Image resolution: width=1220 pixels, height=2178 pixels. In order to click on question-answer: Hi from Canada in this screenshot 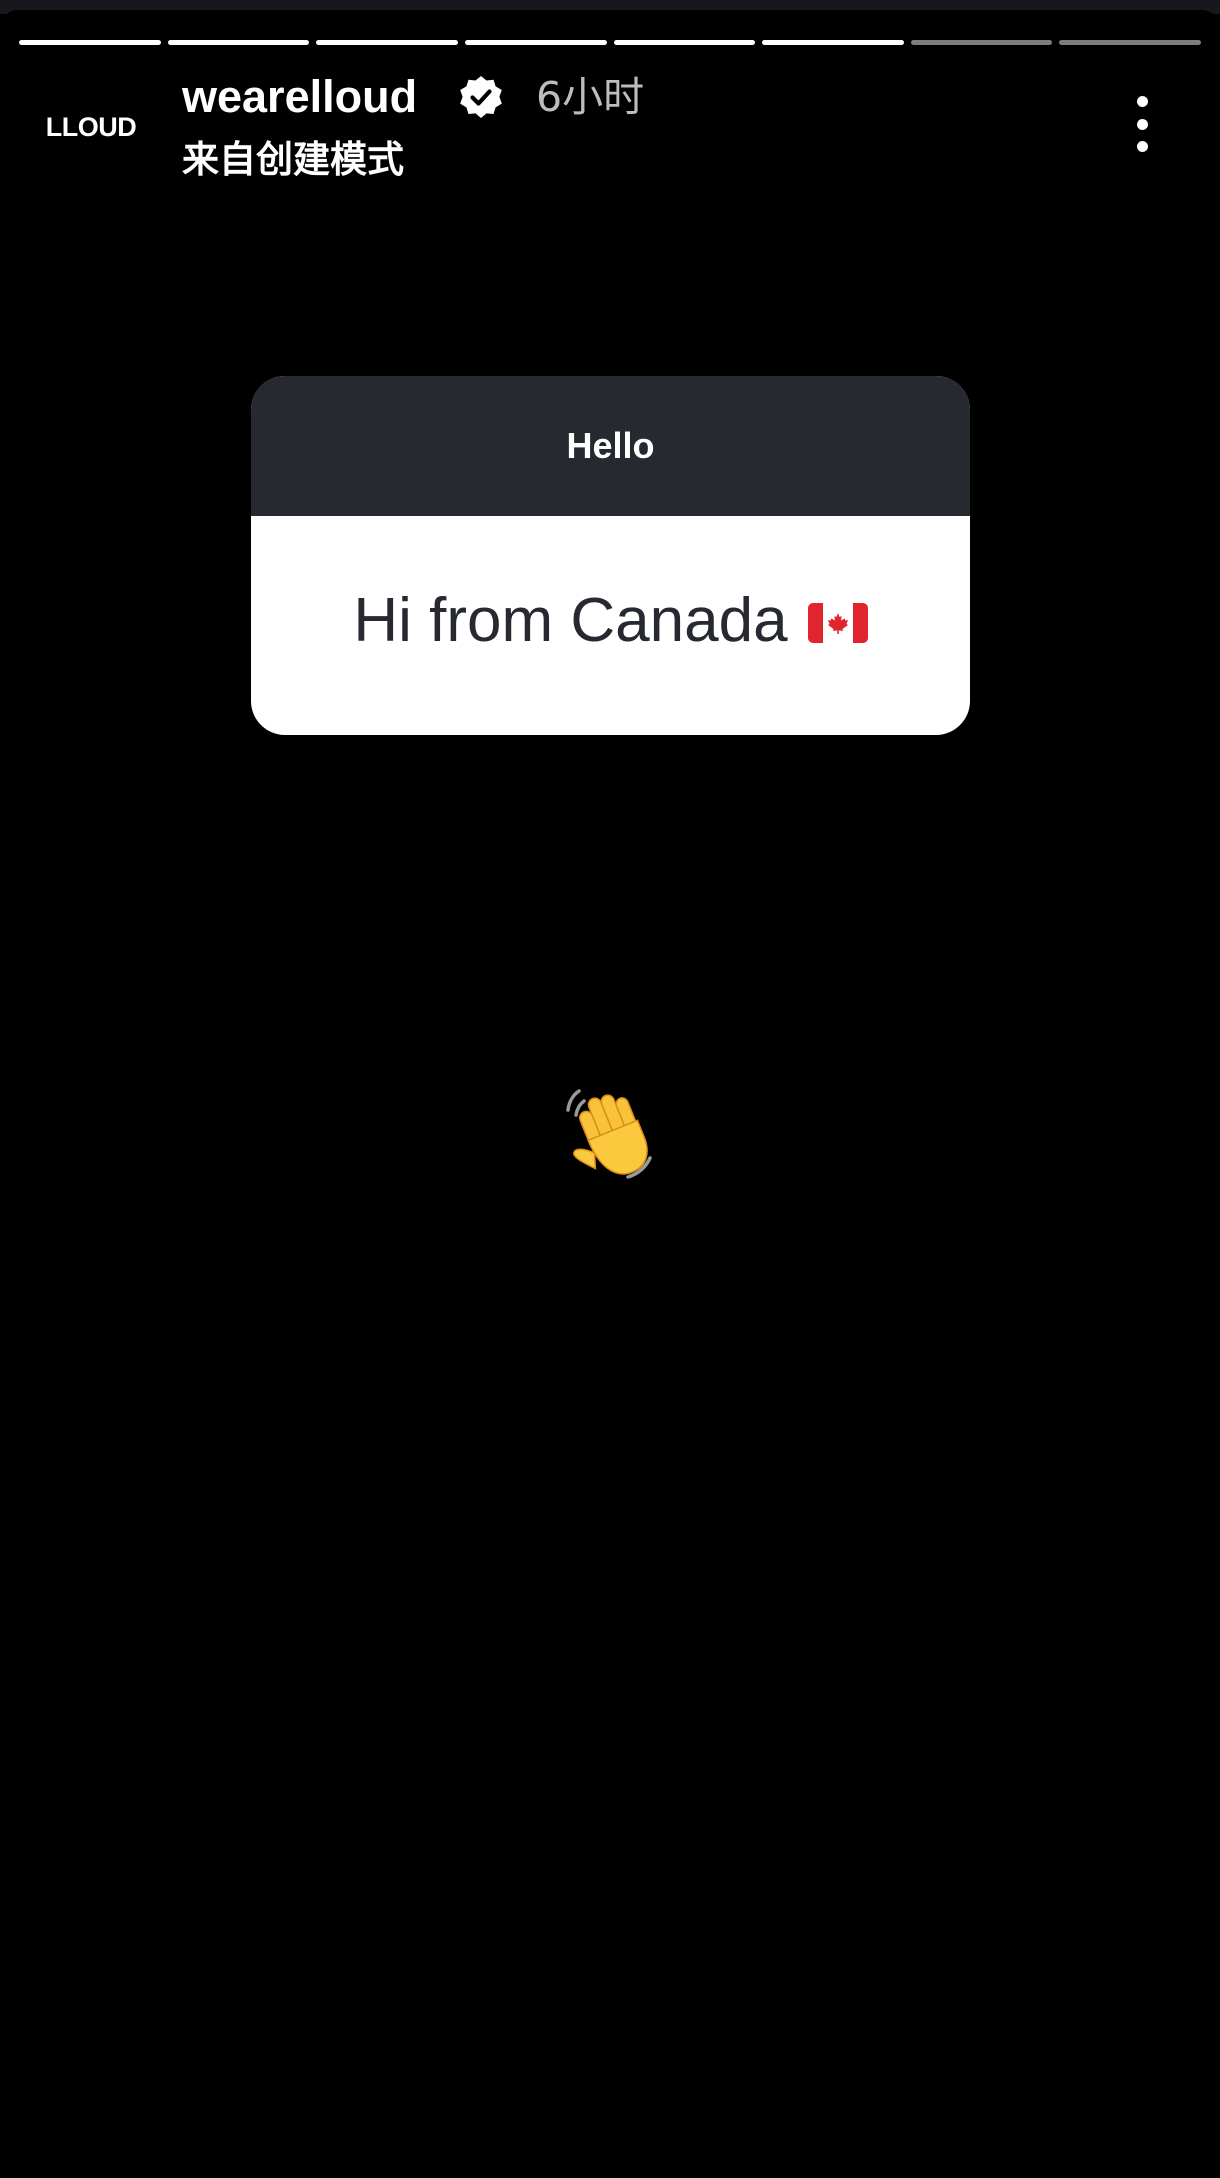, I will do `click(610, 625)`.